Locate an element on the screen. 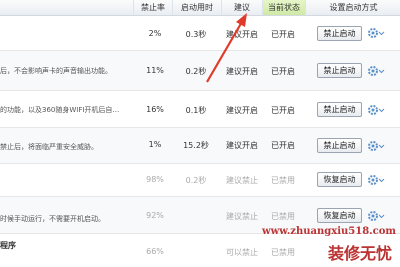 This screenshot has height=267, width=400. watermark-name: 装修无忧 is located at coordinates (359, 253).